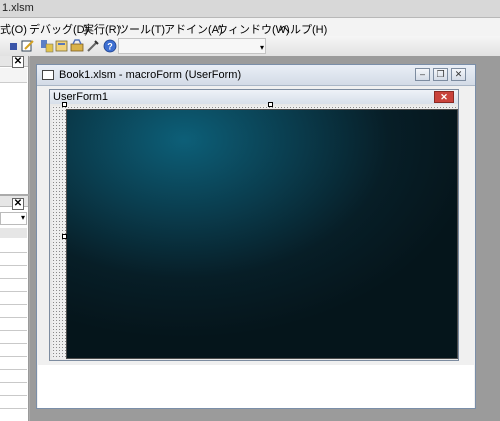 Image resolution: width=500 pixels, height=421 pixels. Describe the element at coordinates (150, 75) in the screenshot. I see `designer-window-title: Book1.xlsm - macroForm (UserForm)` at that location.